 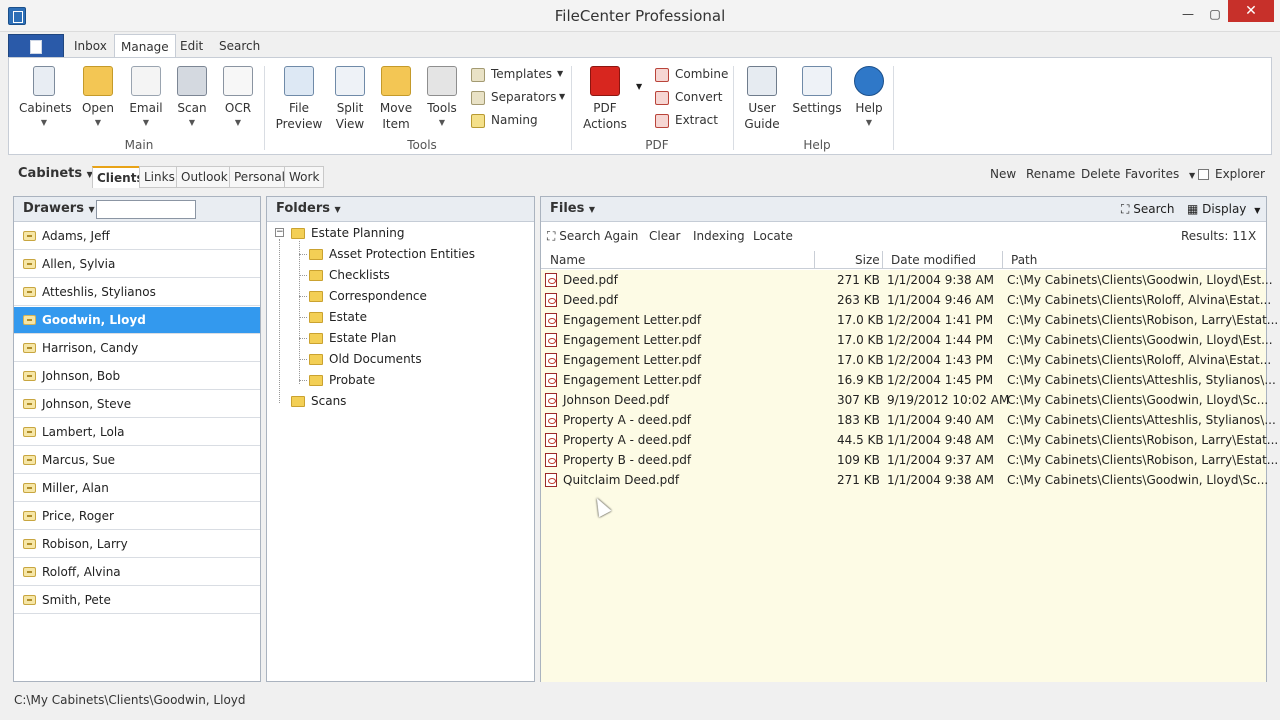 What do you see at coordinates (686, 120) in the screenshot?
I see `extract-button: Extract` at bounding box center [686, 120].